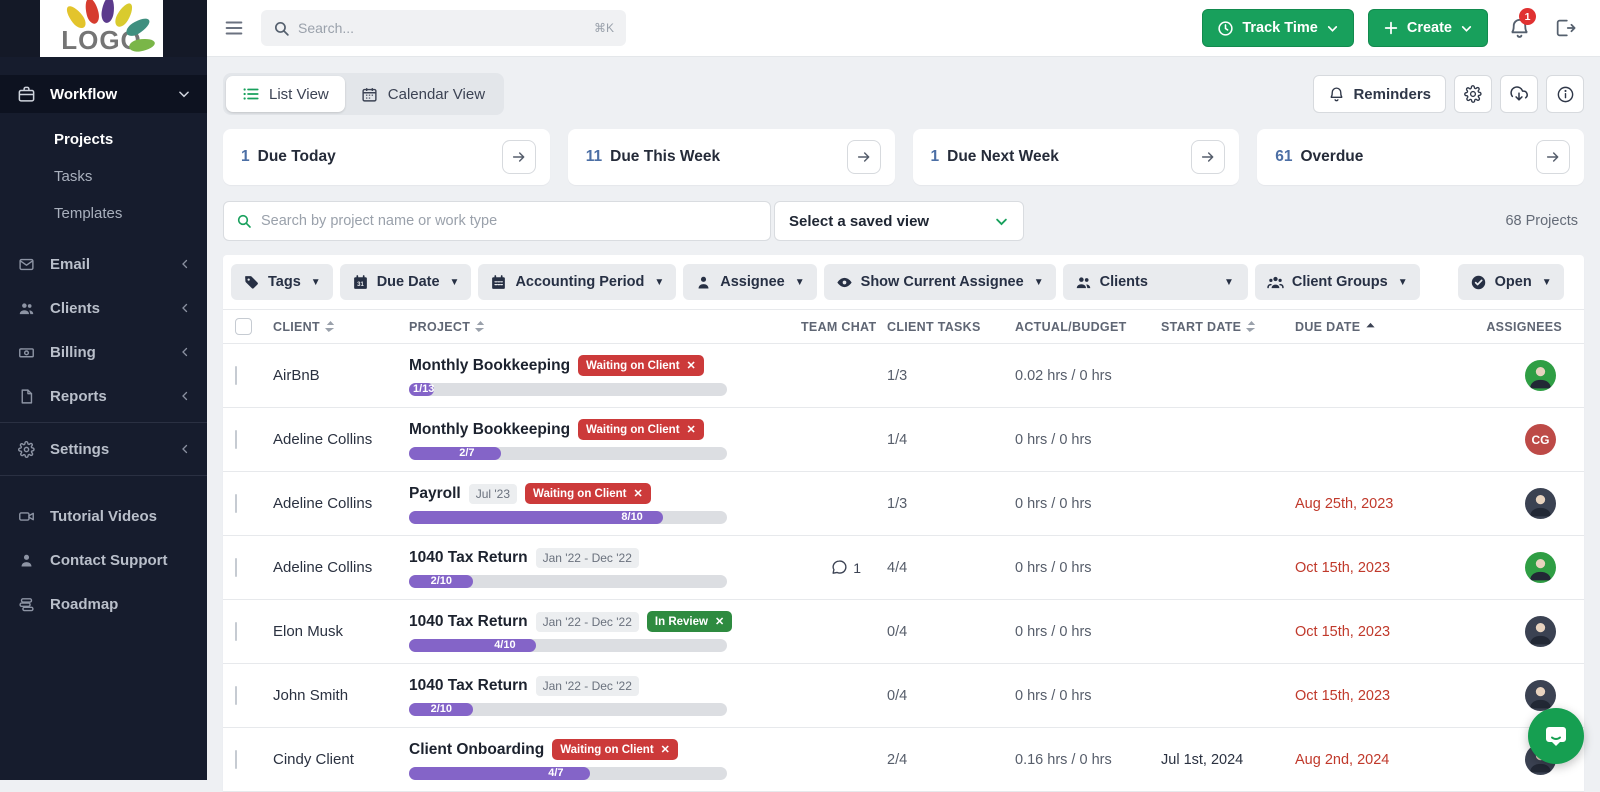 The height and width of the screenshot is (792, 1600). Describe the element at coordinates (435, 494) in the screenshot. I see `project-title: Payroll` at that location.